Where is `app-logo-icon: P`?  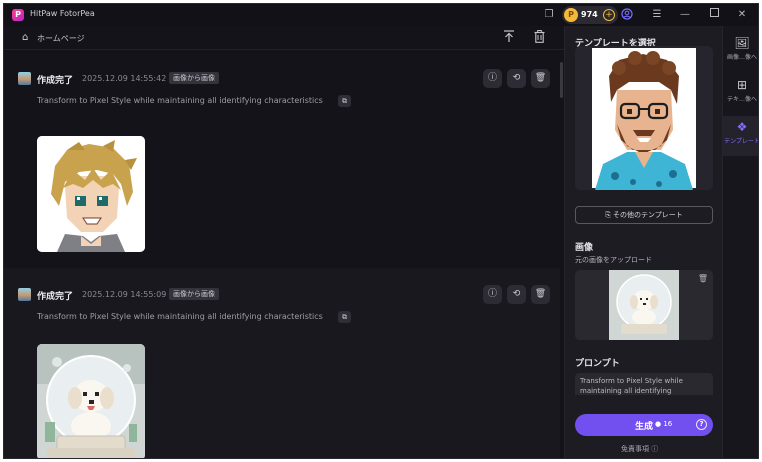 app-logo-icon: P is located at coordinates (18, 15).